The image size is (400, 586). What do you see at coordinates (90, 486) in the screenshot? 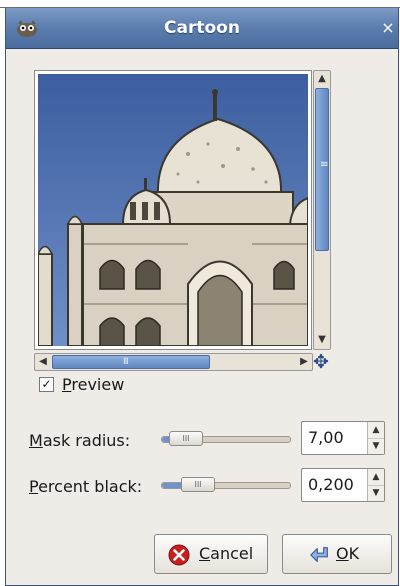
I see `percent-black-label-rest: ercent black:` at bounding box center [90, 486].